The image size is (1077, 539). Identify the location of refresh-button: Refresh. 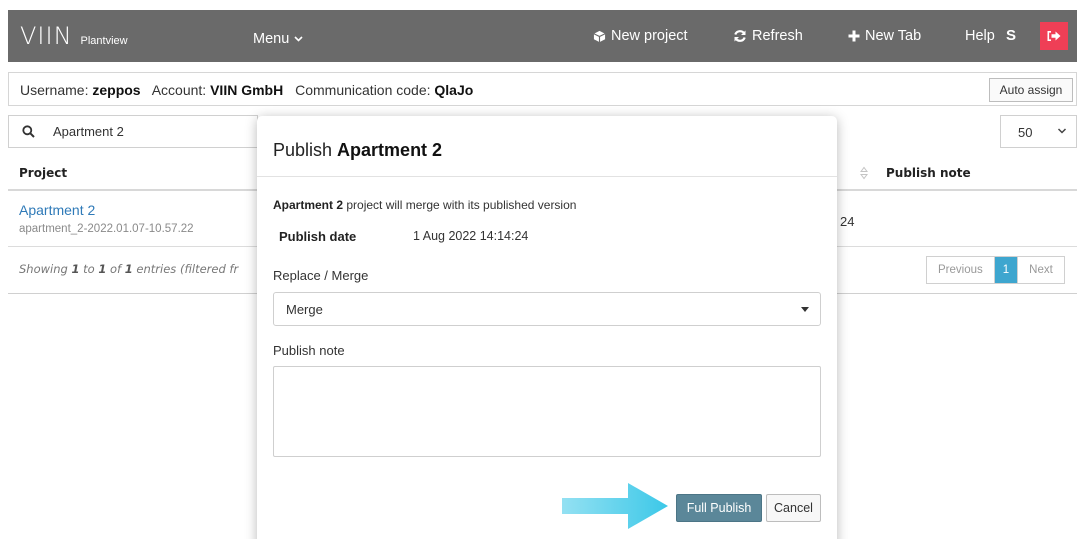
(768, 36).